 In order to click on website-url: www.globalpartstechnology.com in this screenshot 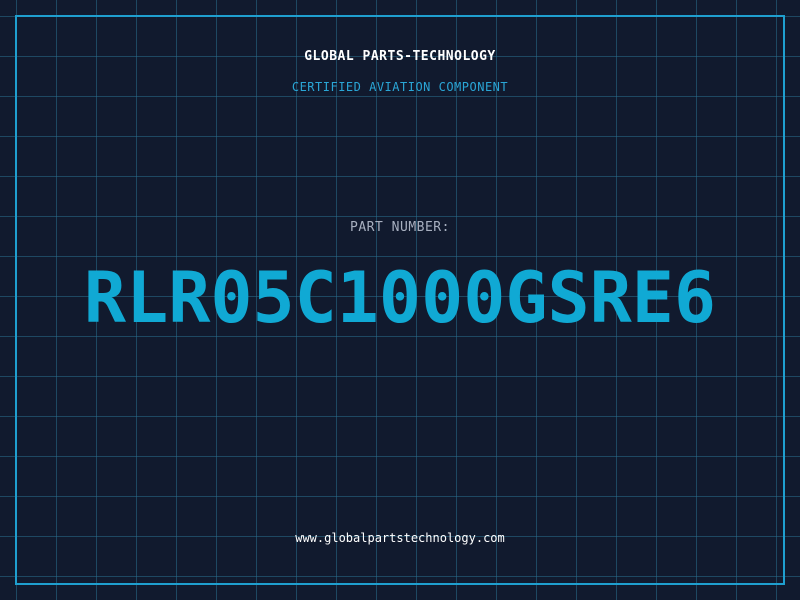, I will do `click(400, 538)`.